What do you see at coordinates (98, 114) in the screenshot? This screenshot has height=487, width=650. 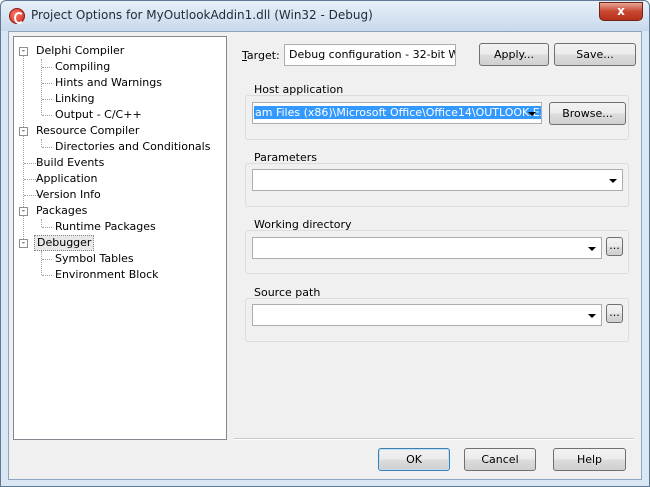 I see `tree-item-label: Output - C/C++` at bounding box center [98, 114].